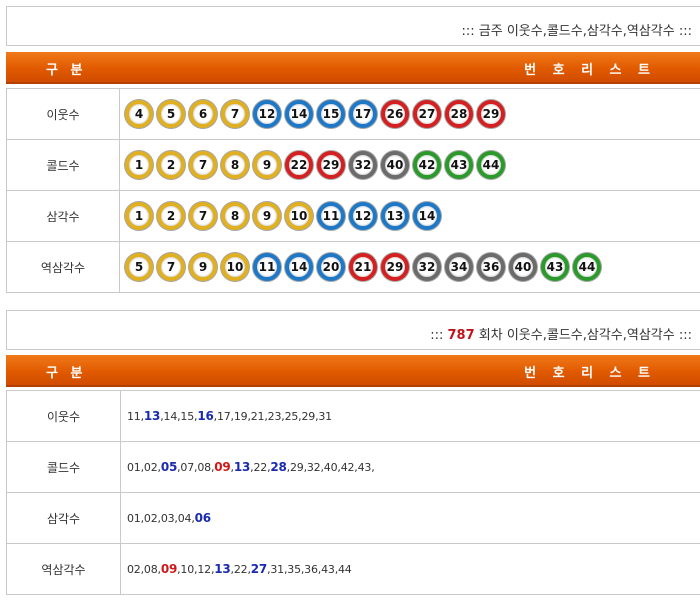  I want to click on highlighted-number: 16, so click(205, 416).